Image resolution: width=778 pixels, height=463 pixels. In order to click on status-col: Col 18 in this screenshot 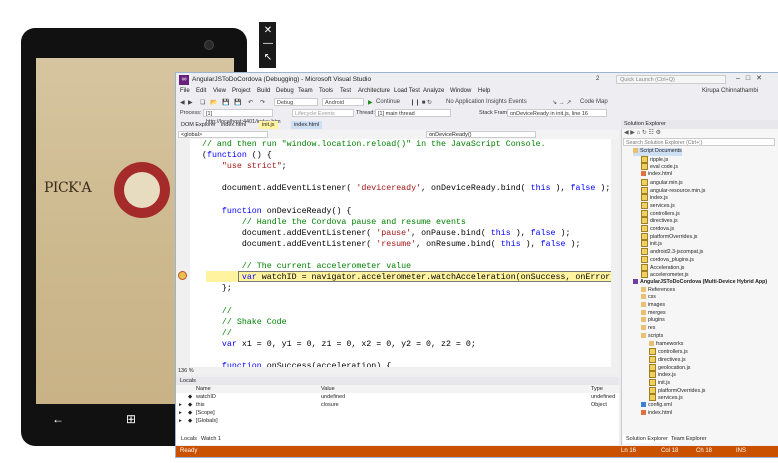, I will do `click(670, 451)`.